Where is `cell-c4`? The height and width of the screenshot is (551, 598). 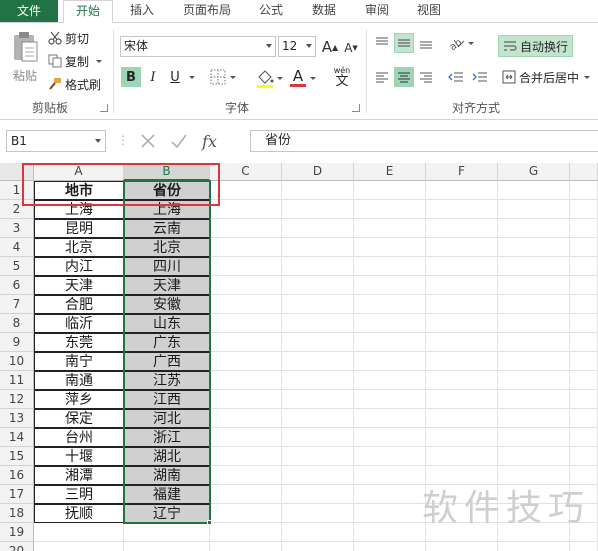
cell-c4 is located at coordinates (246, 247).